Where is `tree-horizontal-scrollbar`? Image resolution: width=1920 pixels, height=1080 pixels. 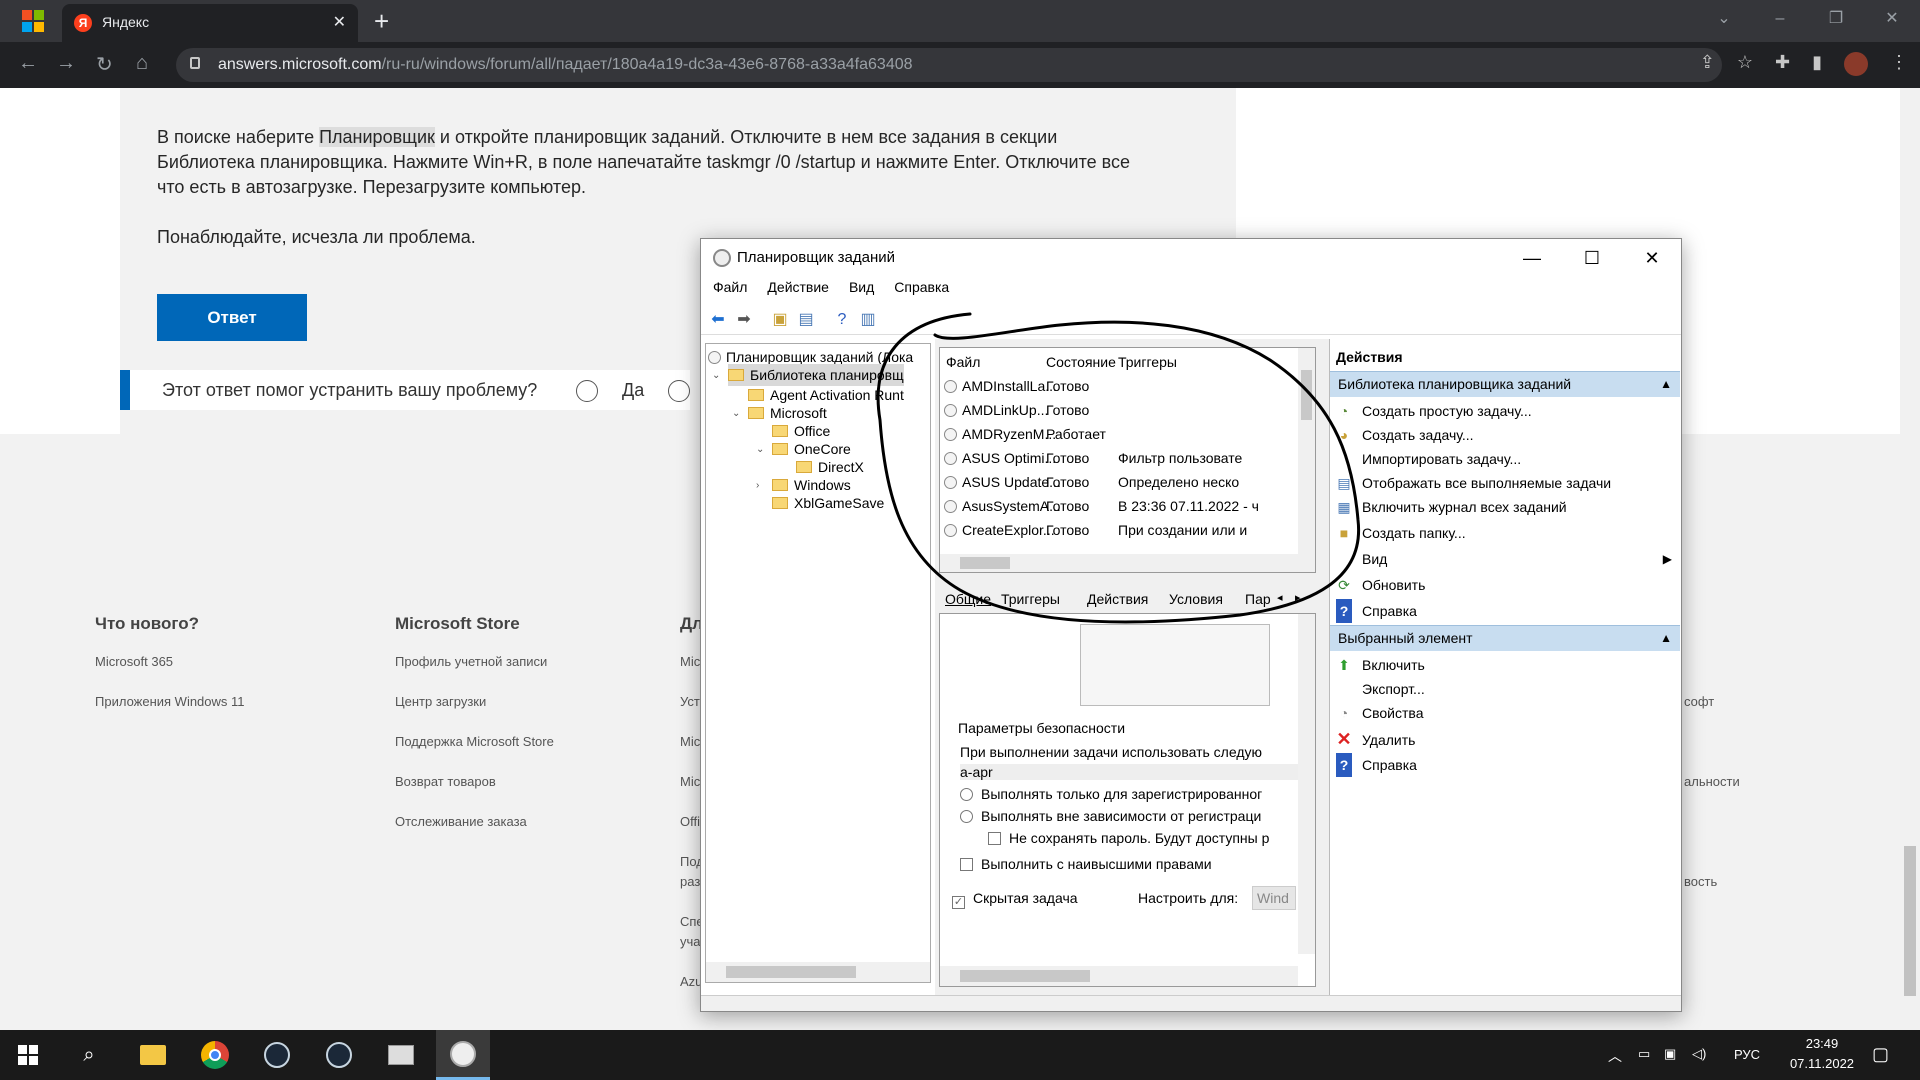
tree-horizontal-scrollbar is located at coordinates (818, 972).